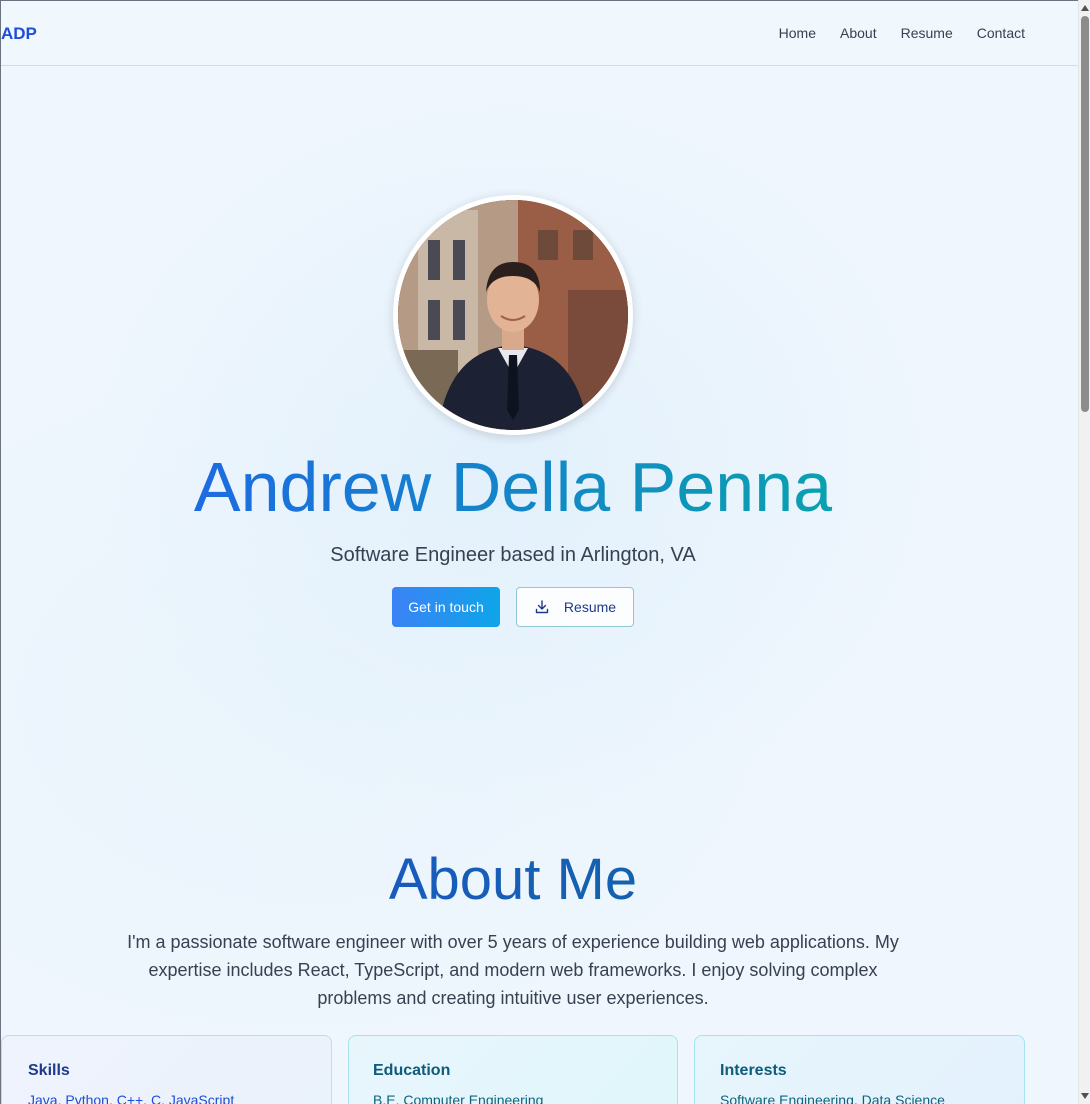 The width and height of the screenshot is (1090, 1104). What do you see at coordinates (513, 880) in the screenshot?
I see `about-title: About Me` at bounding box center [513, 880].